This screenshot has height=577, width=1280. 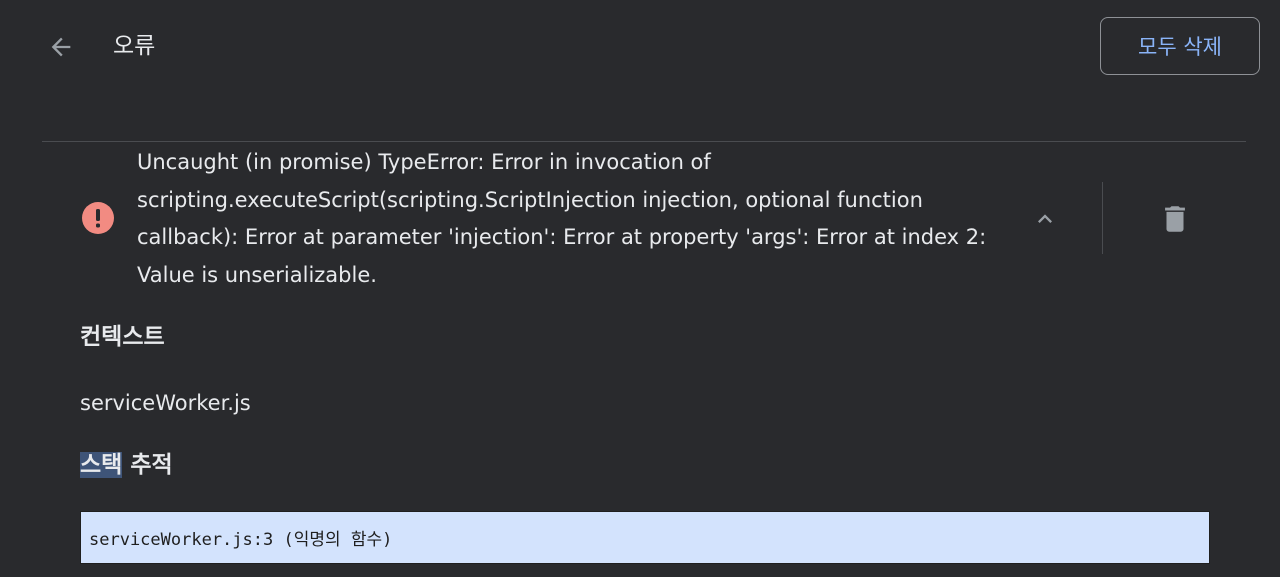 I want to click on stack-trace-heading-rest: 추적, so click(x=147, y=465).